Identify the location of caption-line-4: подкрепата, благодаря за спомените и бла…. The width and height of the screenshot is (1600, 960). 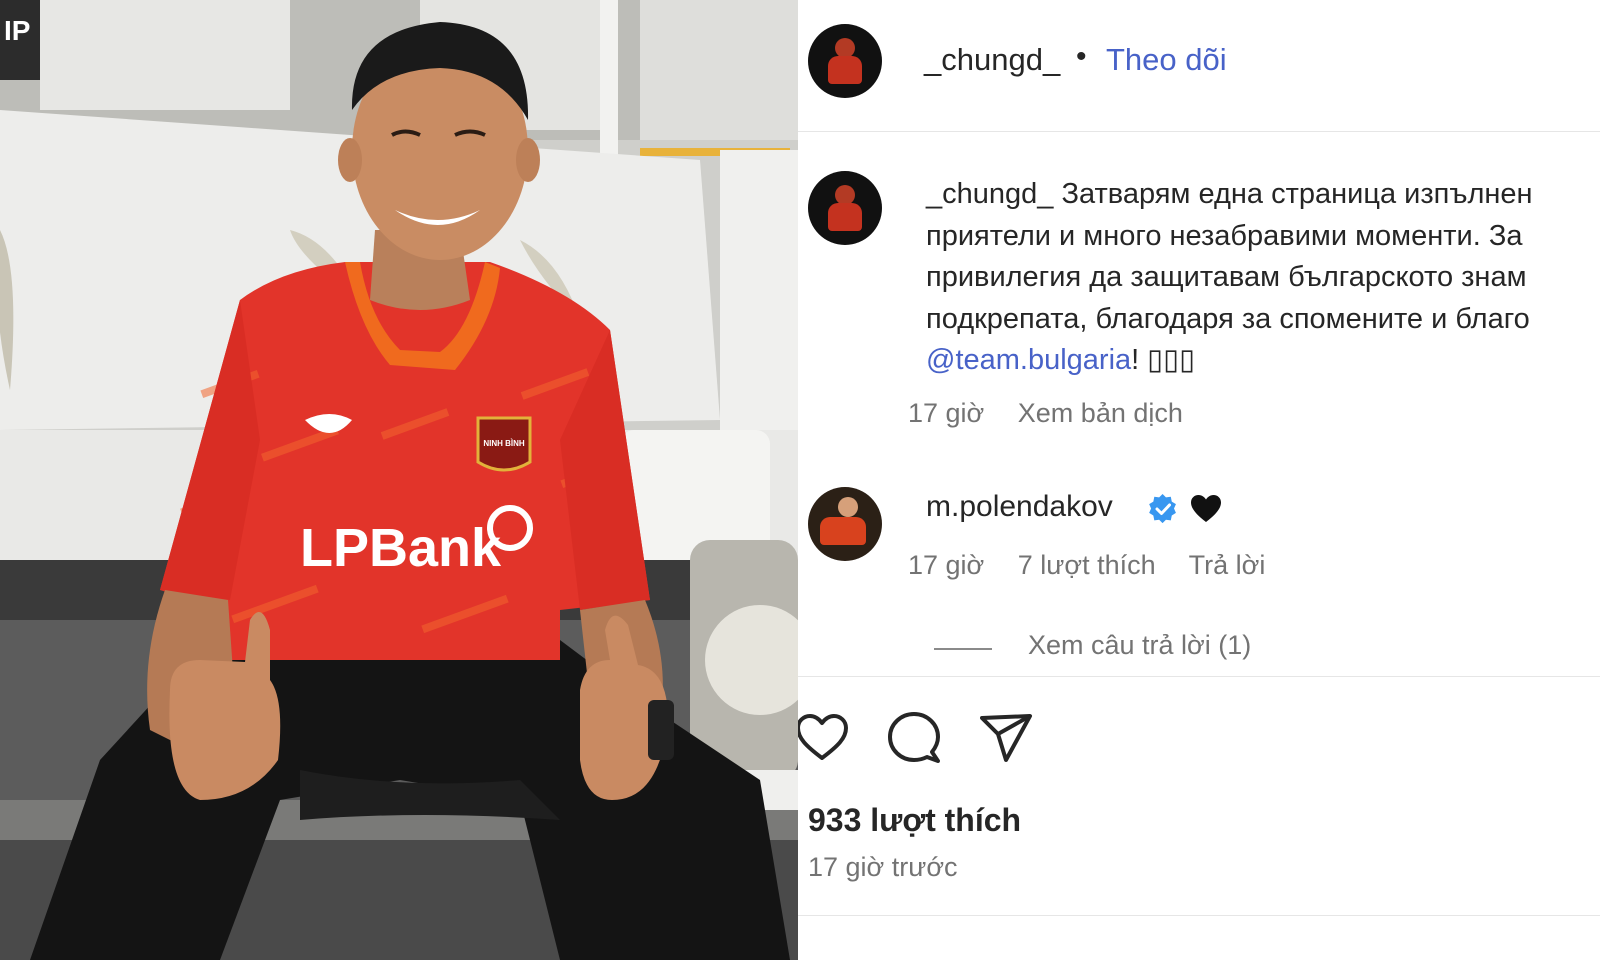
(1228, 318).